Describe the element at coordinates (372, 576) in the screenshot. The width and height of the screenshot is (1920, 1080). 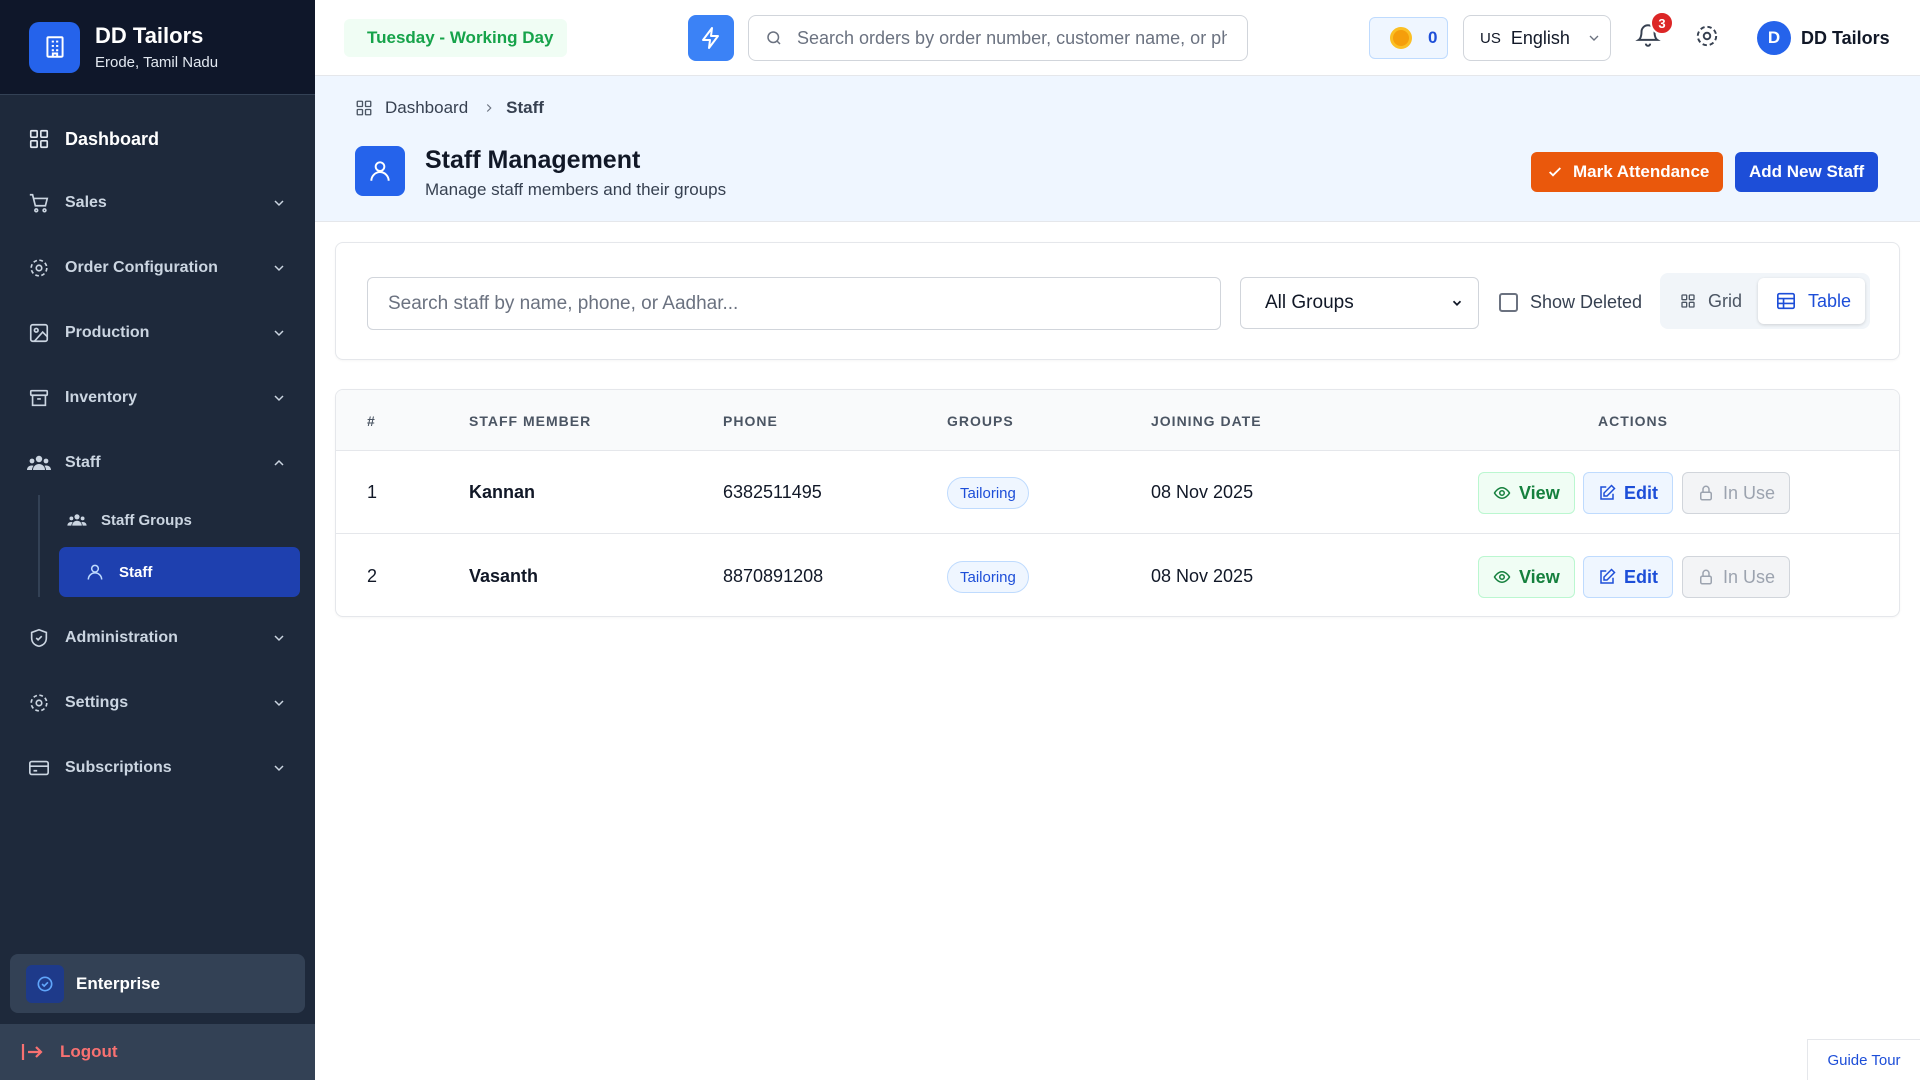
I see `row-number: 2` at that location.